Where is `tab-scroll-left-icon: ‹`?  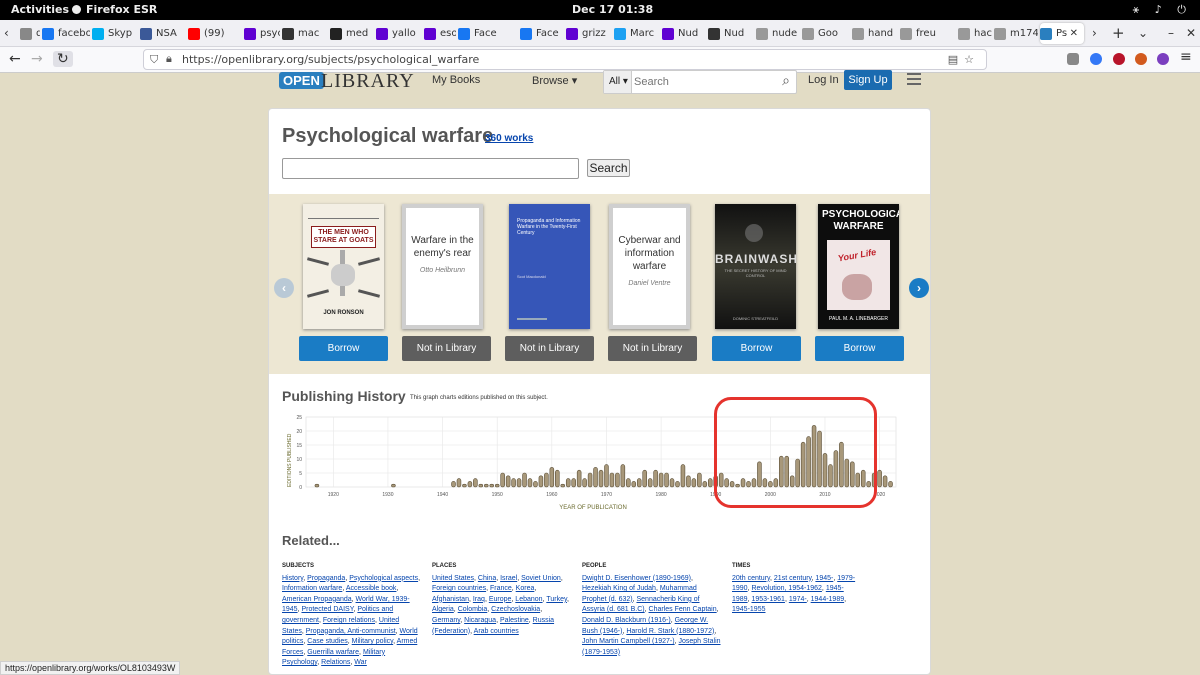
tab-scroll-left-icon: ‹ is located at coordinates (6, 33).